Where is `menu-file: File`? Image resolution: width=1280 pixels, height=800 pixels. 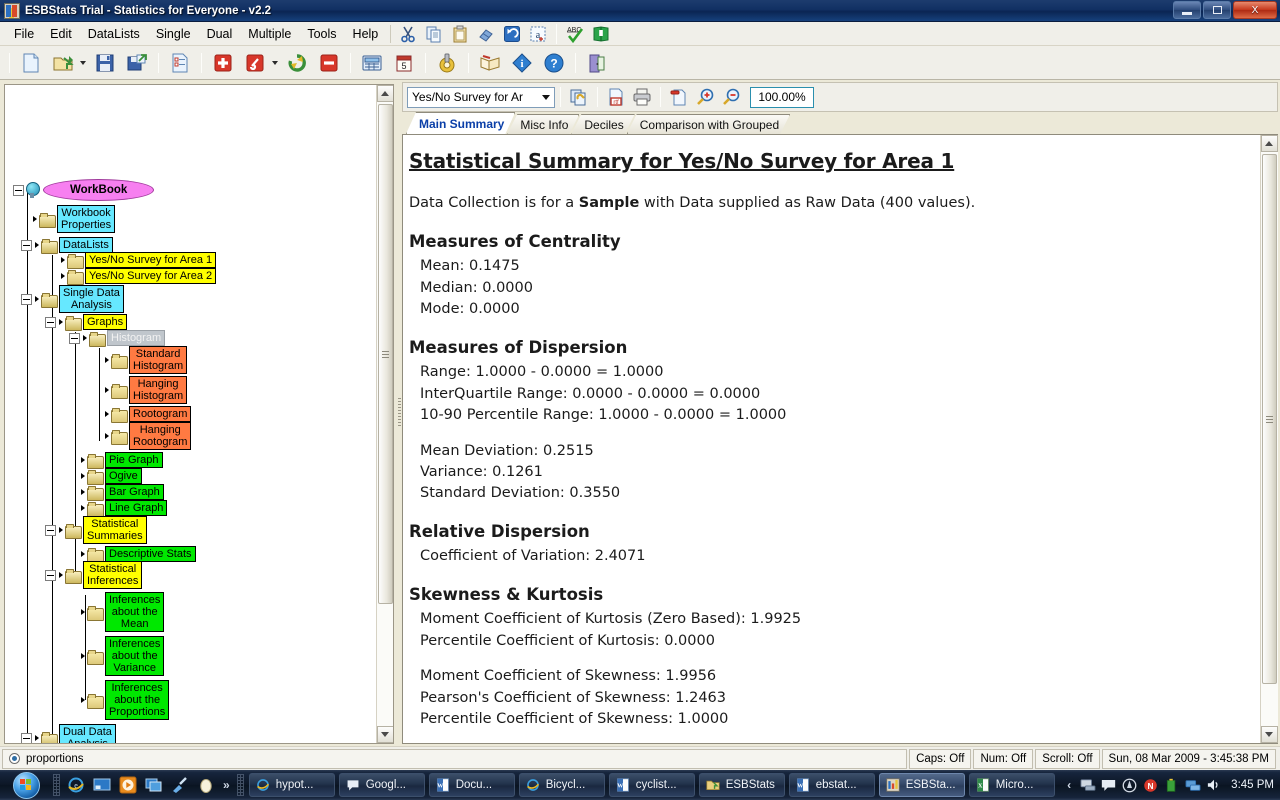 menu-file: File is located at coordinates (24, 34).